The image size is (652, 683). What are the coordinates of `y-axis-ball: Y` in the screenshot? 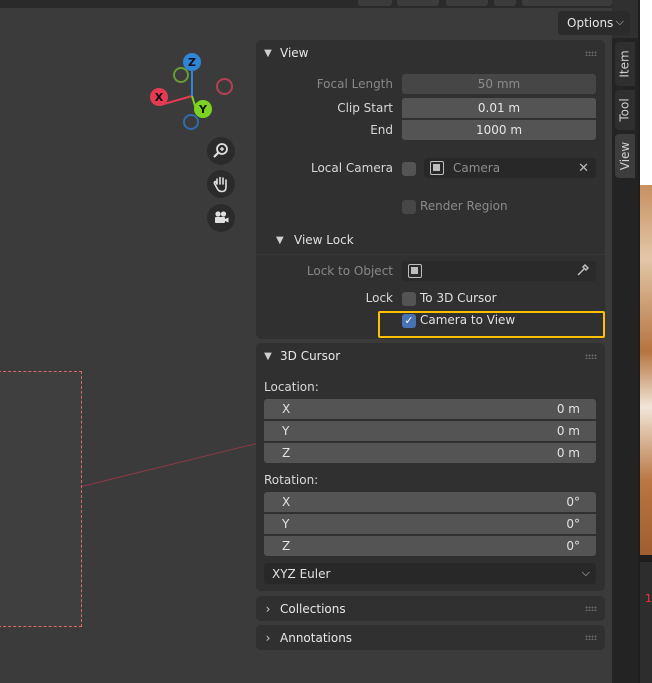 It's located at (203, 109).